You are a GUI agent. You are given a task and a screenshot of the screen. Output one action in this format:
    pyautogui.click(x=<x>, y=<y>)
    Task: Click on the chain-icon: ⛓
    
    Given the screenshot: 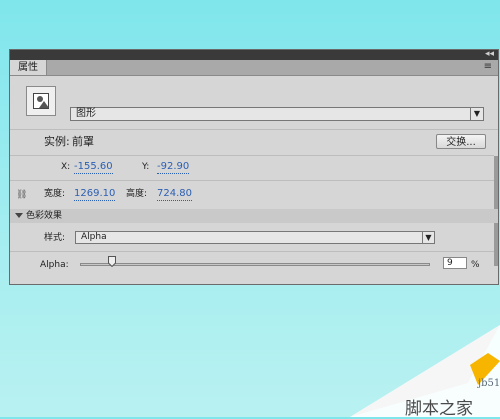 What is the action you would take?
    pyautogui.click(x=21, y=195)
    